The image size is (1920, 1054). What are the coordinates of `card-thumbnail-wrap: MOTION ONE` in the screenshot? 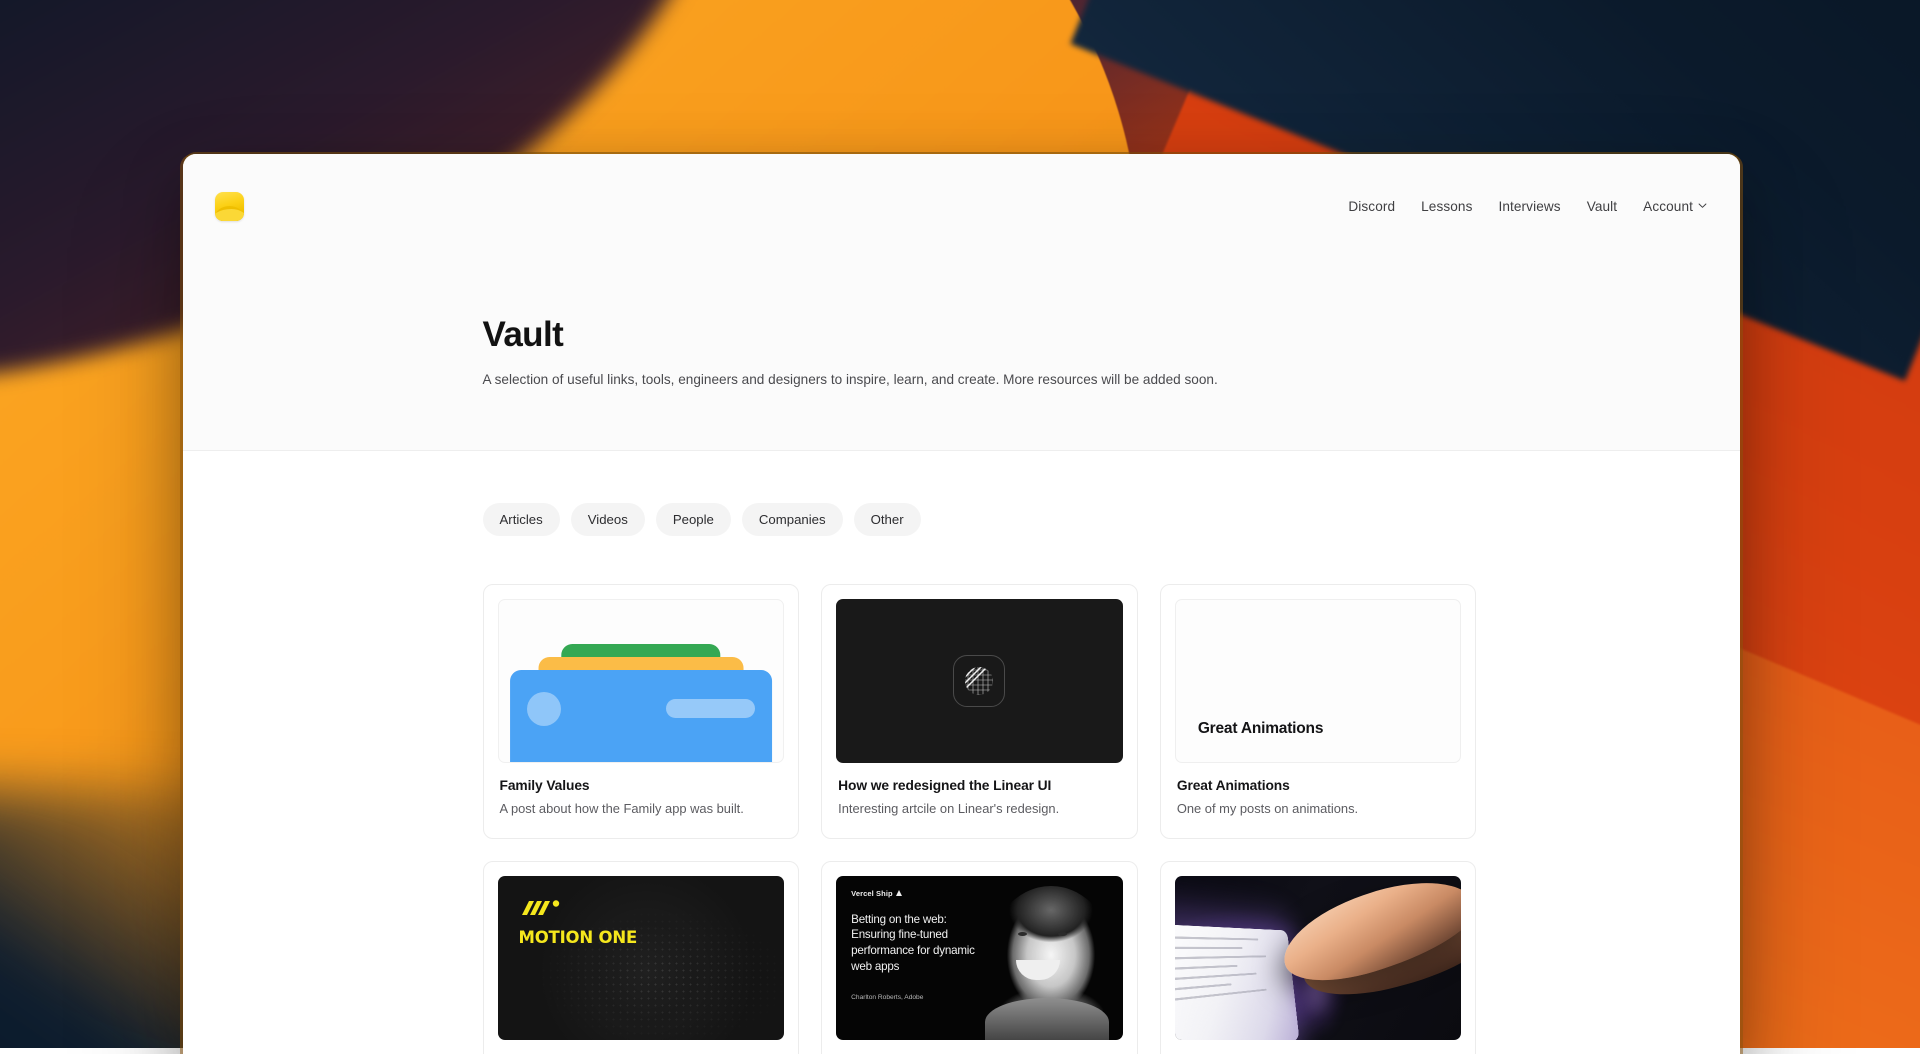 It's located at (641, 951).